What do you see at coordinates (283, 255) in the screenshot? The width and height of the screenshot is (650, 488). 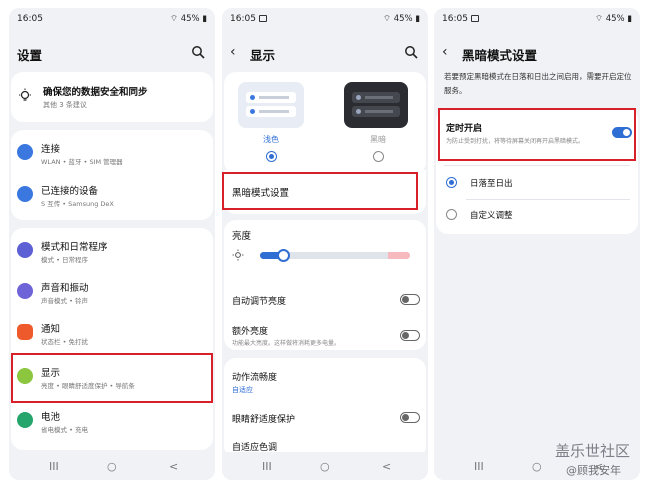 I see `brightness-knob` at bounding box center [283, 255].